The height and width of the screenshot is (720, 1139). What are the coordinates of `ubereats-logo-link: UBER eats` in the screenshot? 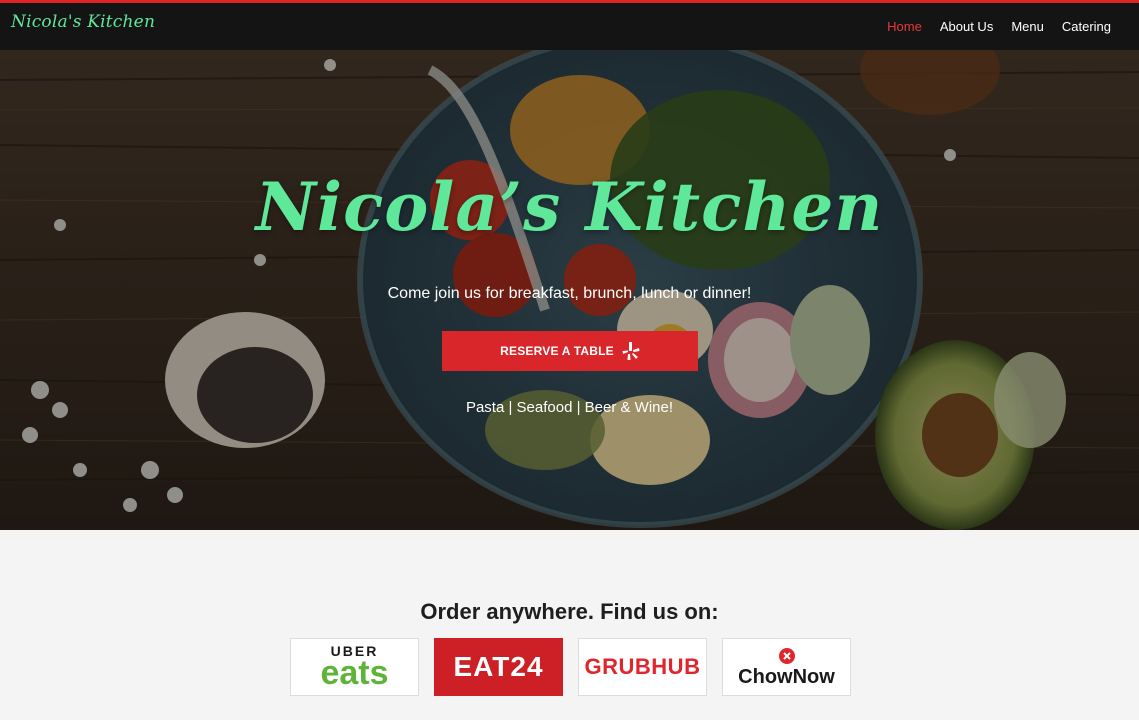 It's located at (354, 667).